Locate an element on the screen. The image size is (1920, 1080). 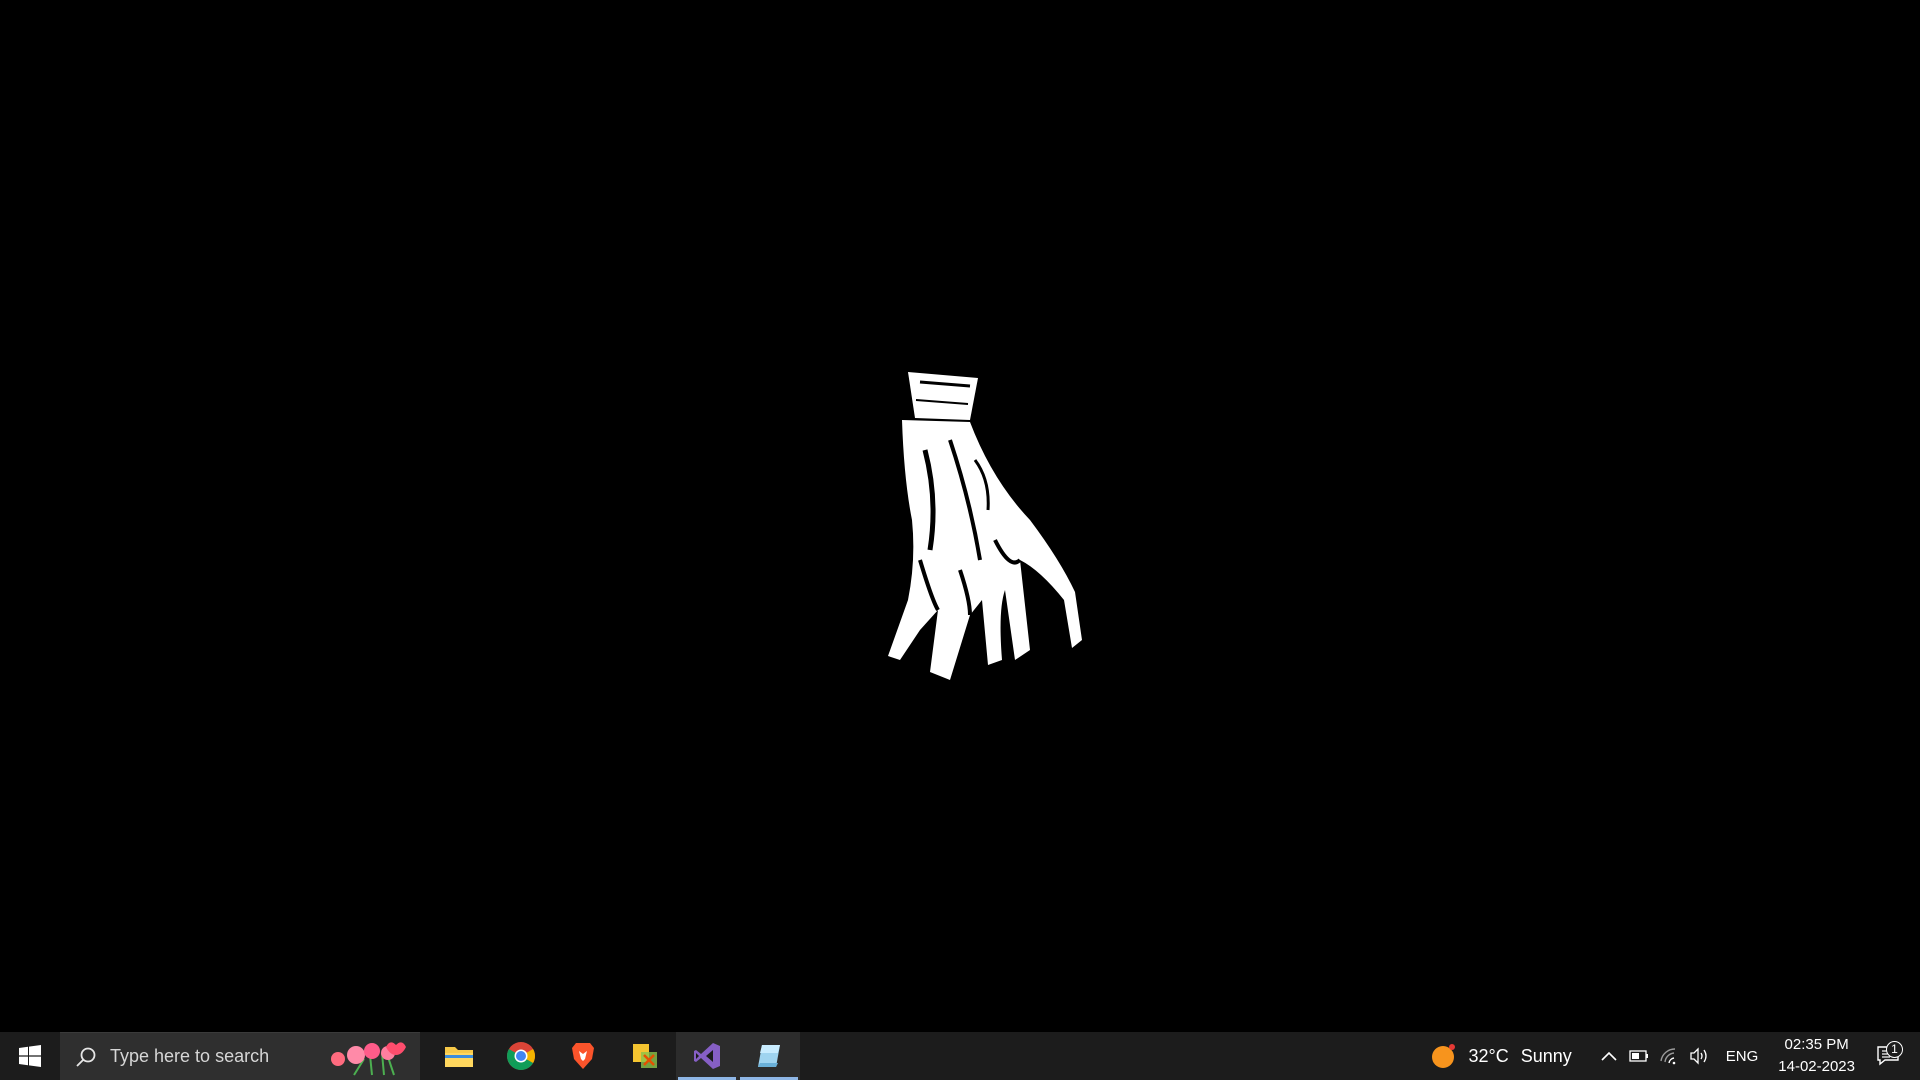
weather-temperature: 32°C is located at coordinates (1488, 1055).